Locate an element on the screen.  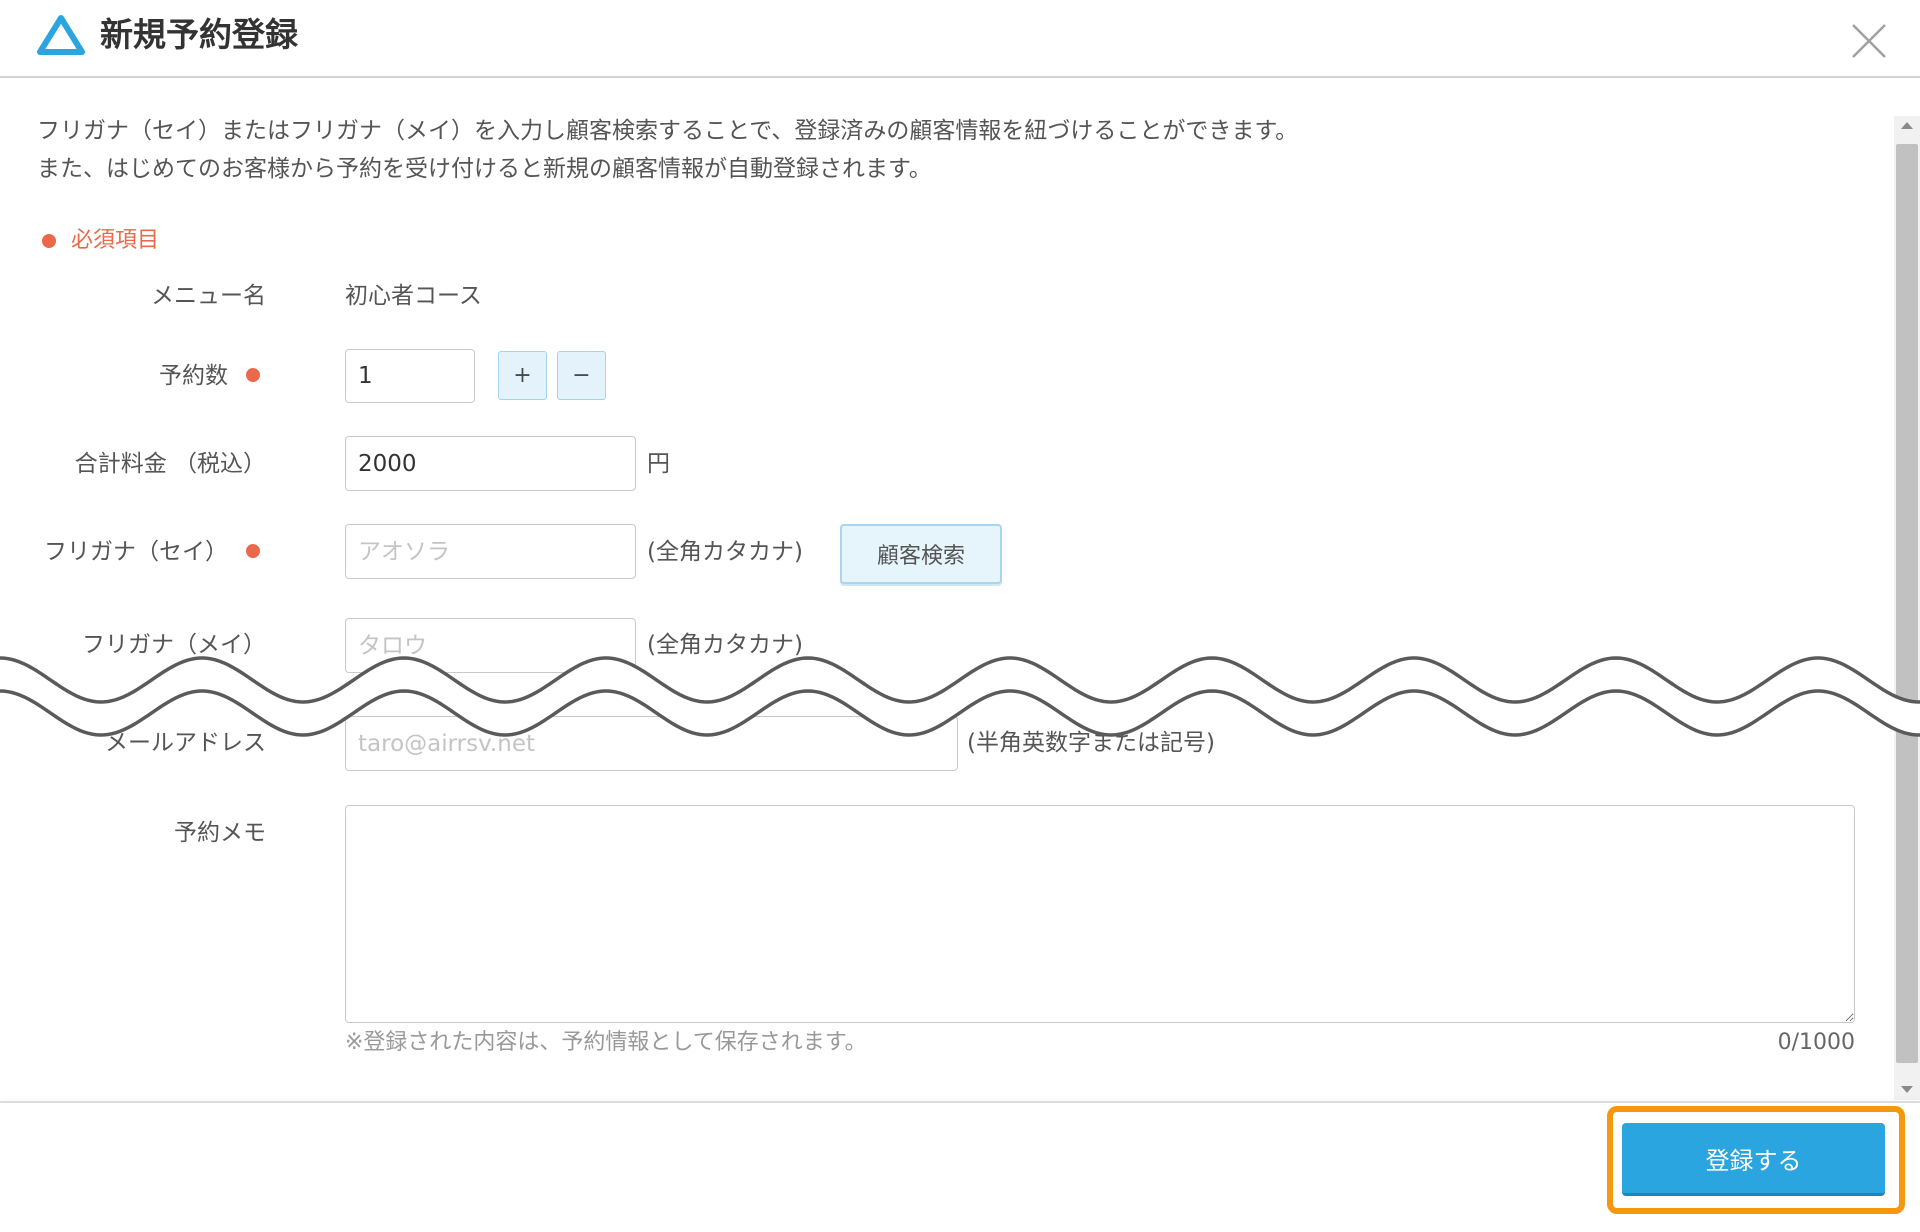
dialog-header: 新規予約登録 is located at coordinates (960, 39).